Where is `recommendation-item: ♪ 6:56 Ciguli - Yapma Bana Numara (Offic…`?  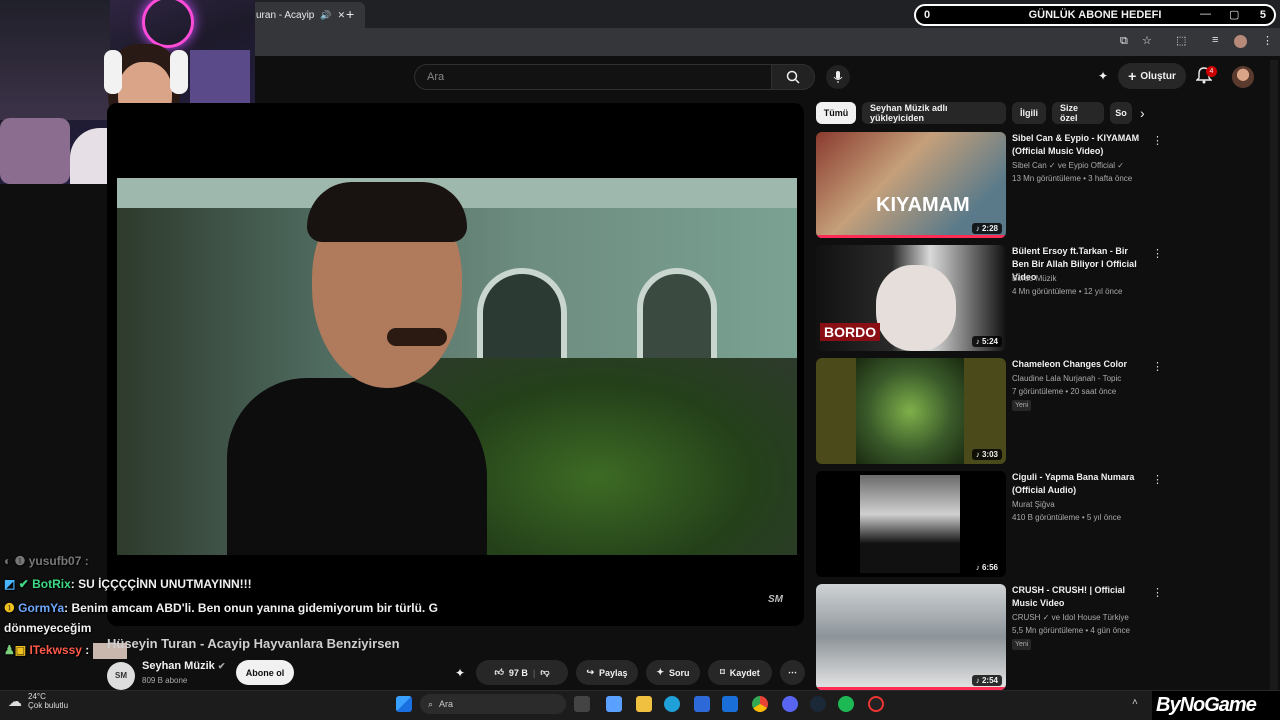 recommendation-item: ♪ 6:56 Ciguli - Yapma Bana Numara (Offic… is located at coordinates (1036, 524).